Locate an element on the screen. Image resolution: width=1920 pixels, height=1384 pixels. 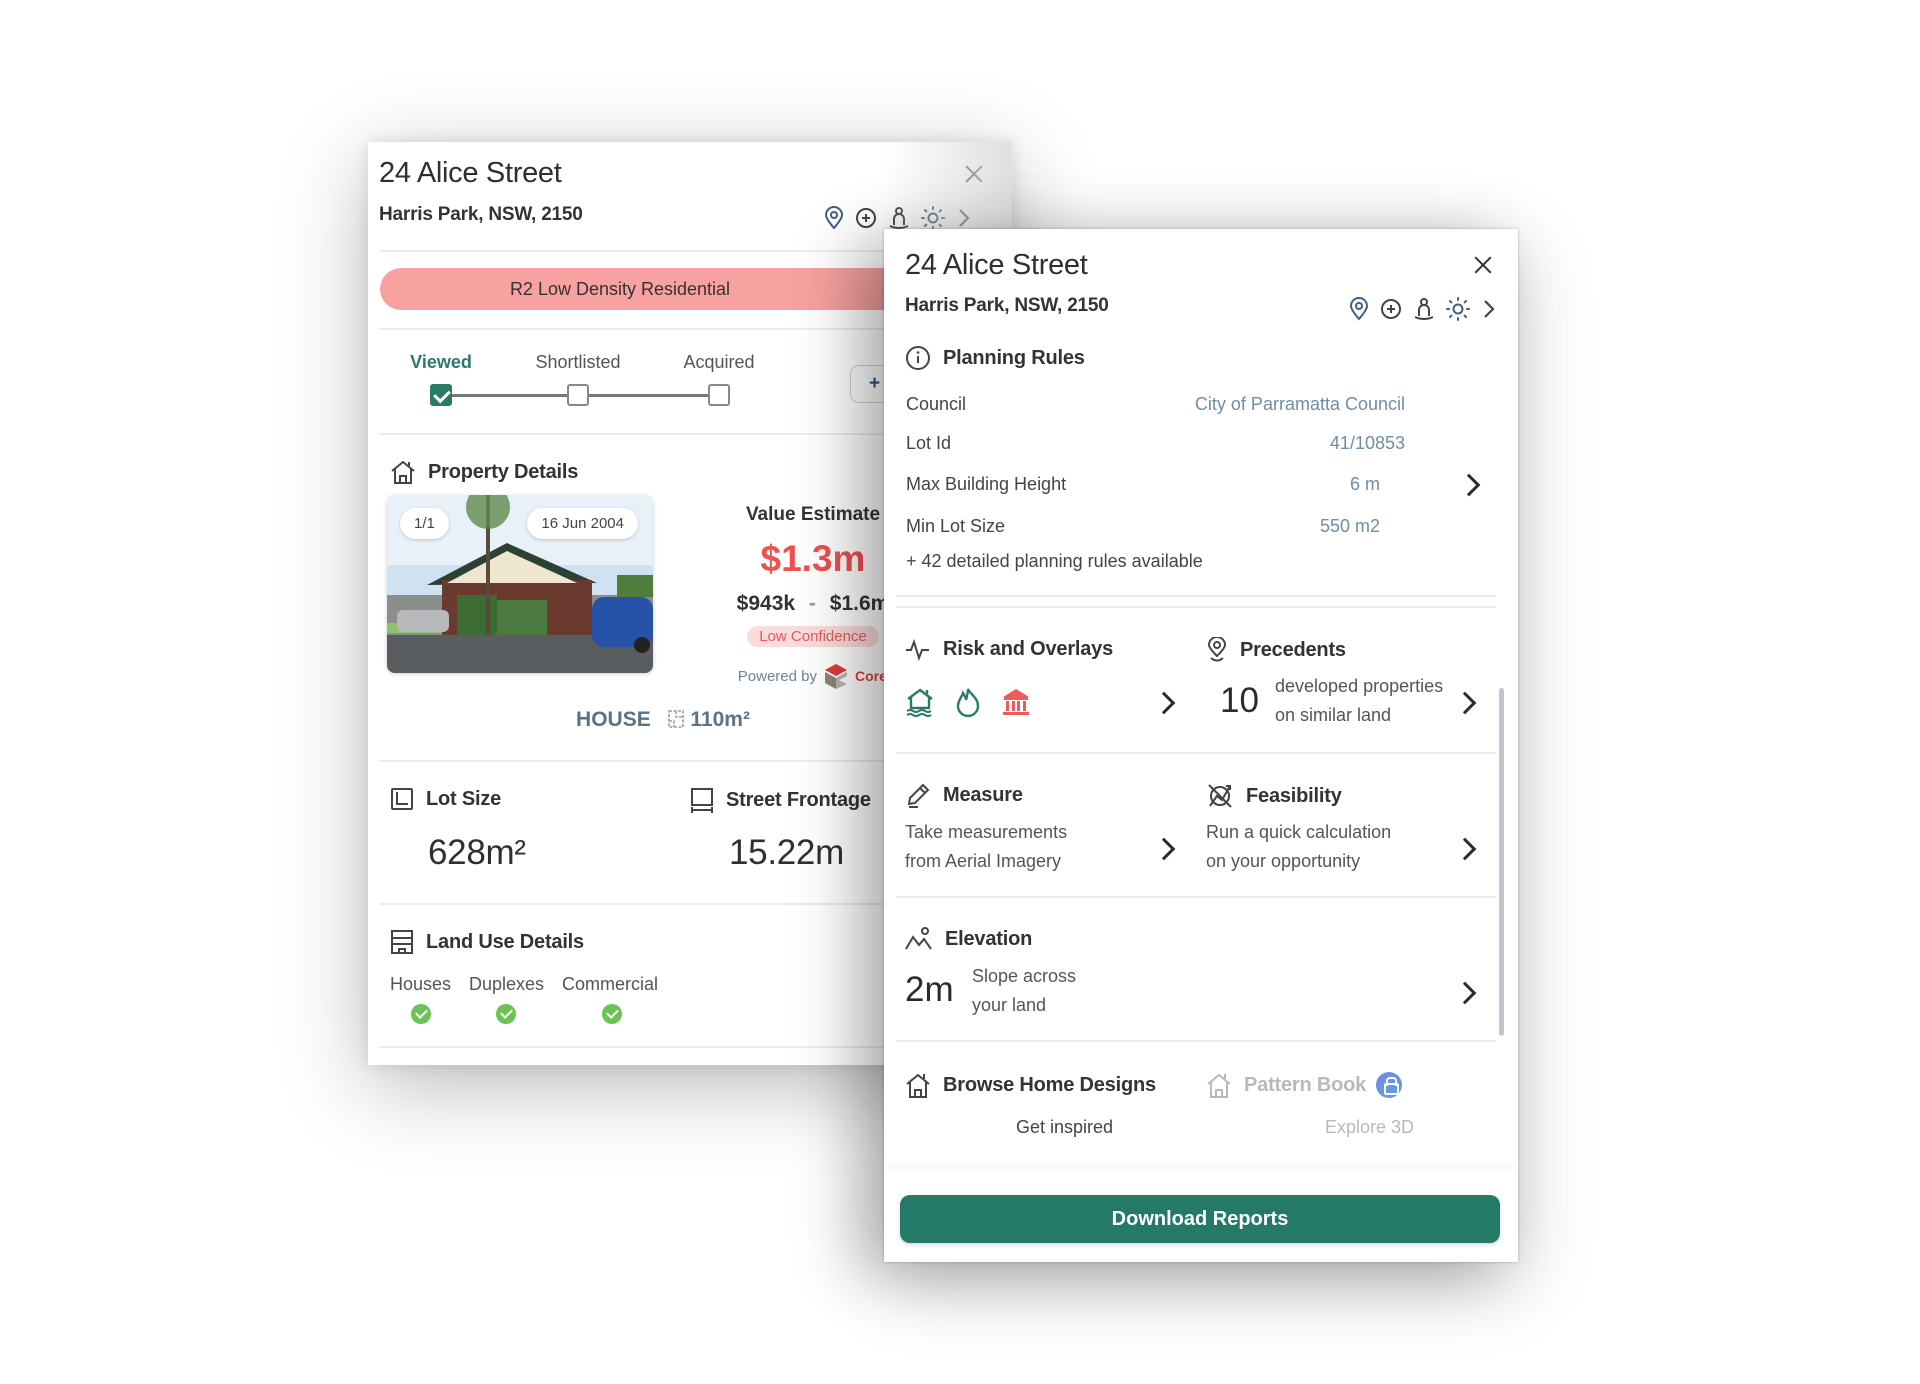
lot-size-header: Lot Size is located at coordinates (445, 799).